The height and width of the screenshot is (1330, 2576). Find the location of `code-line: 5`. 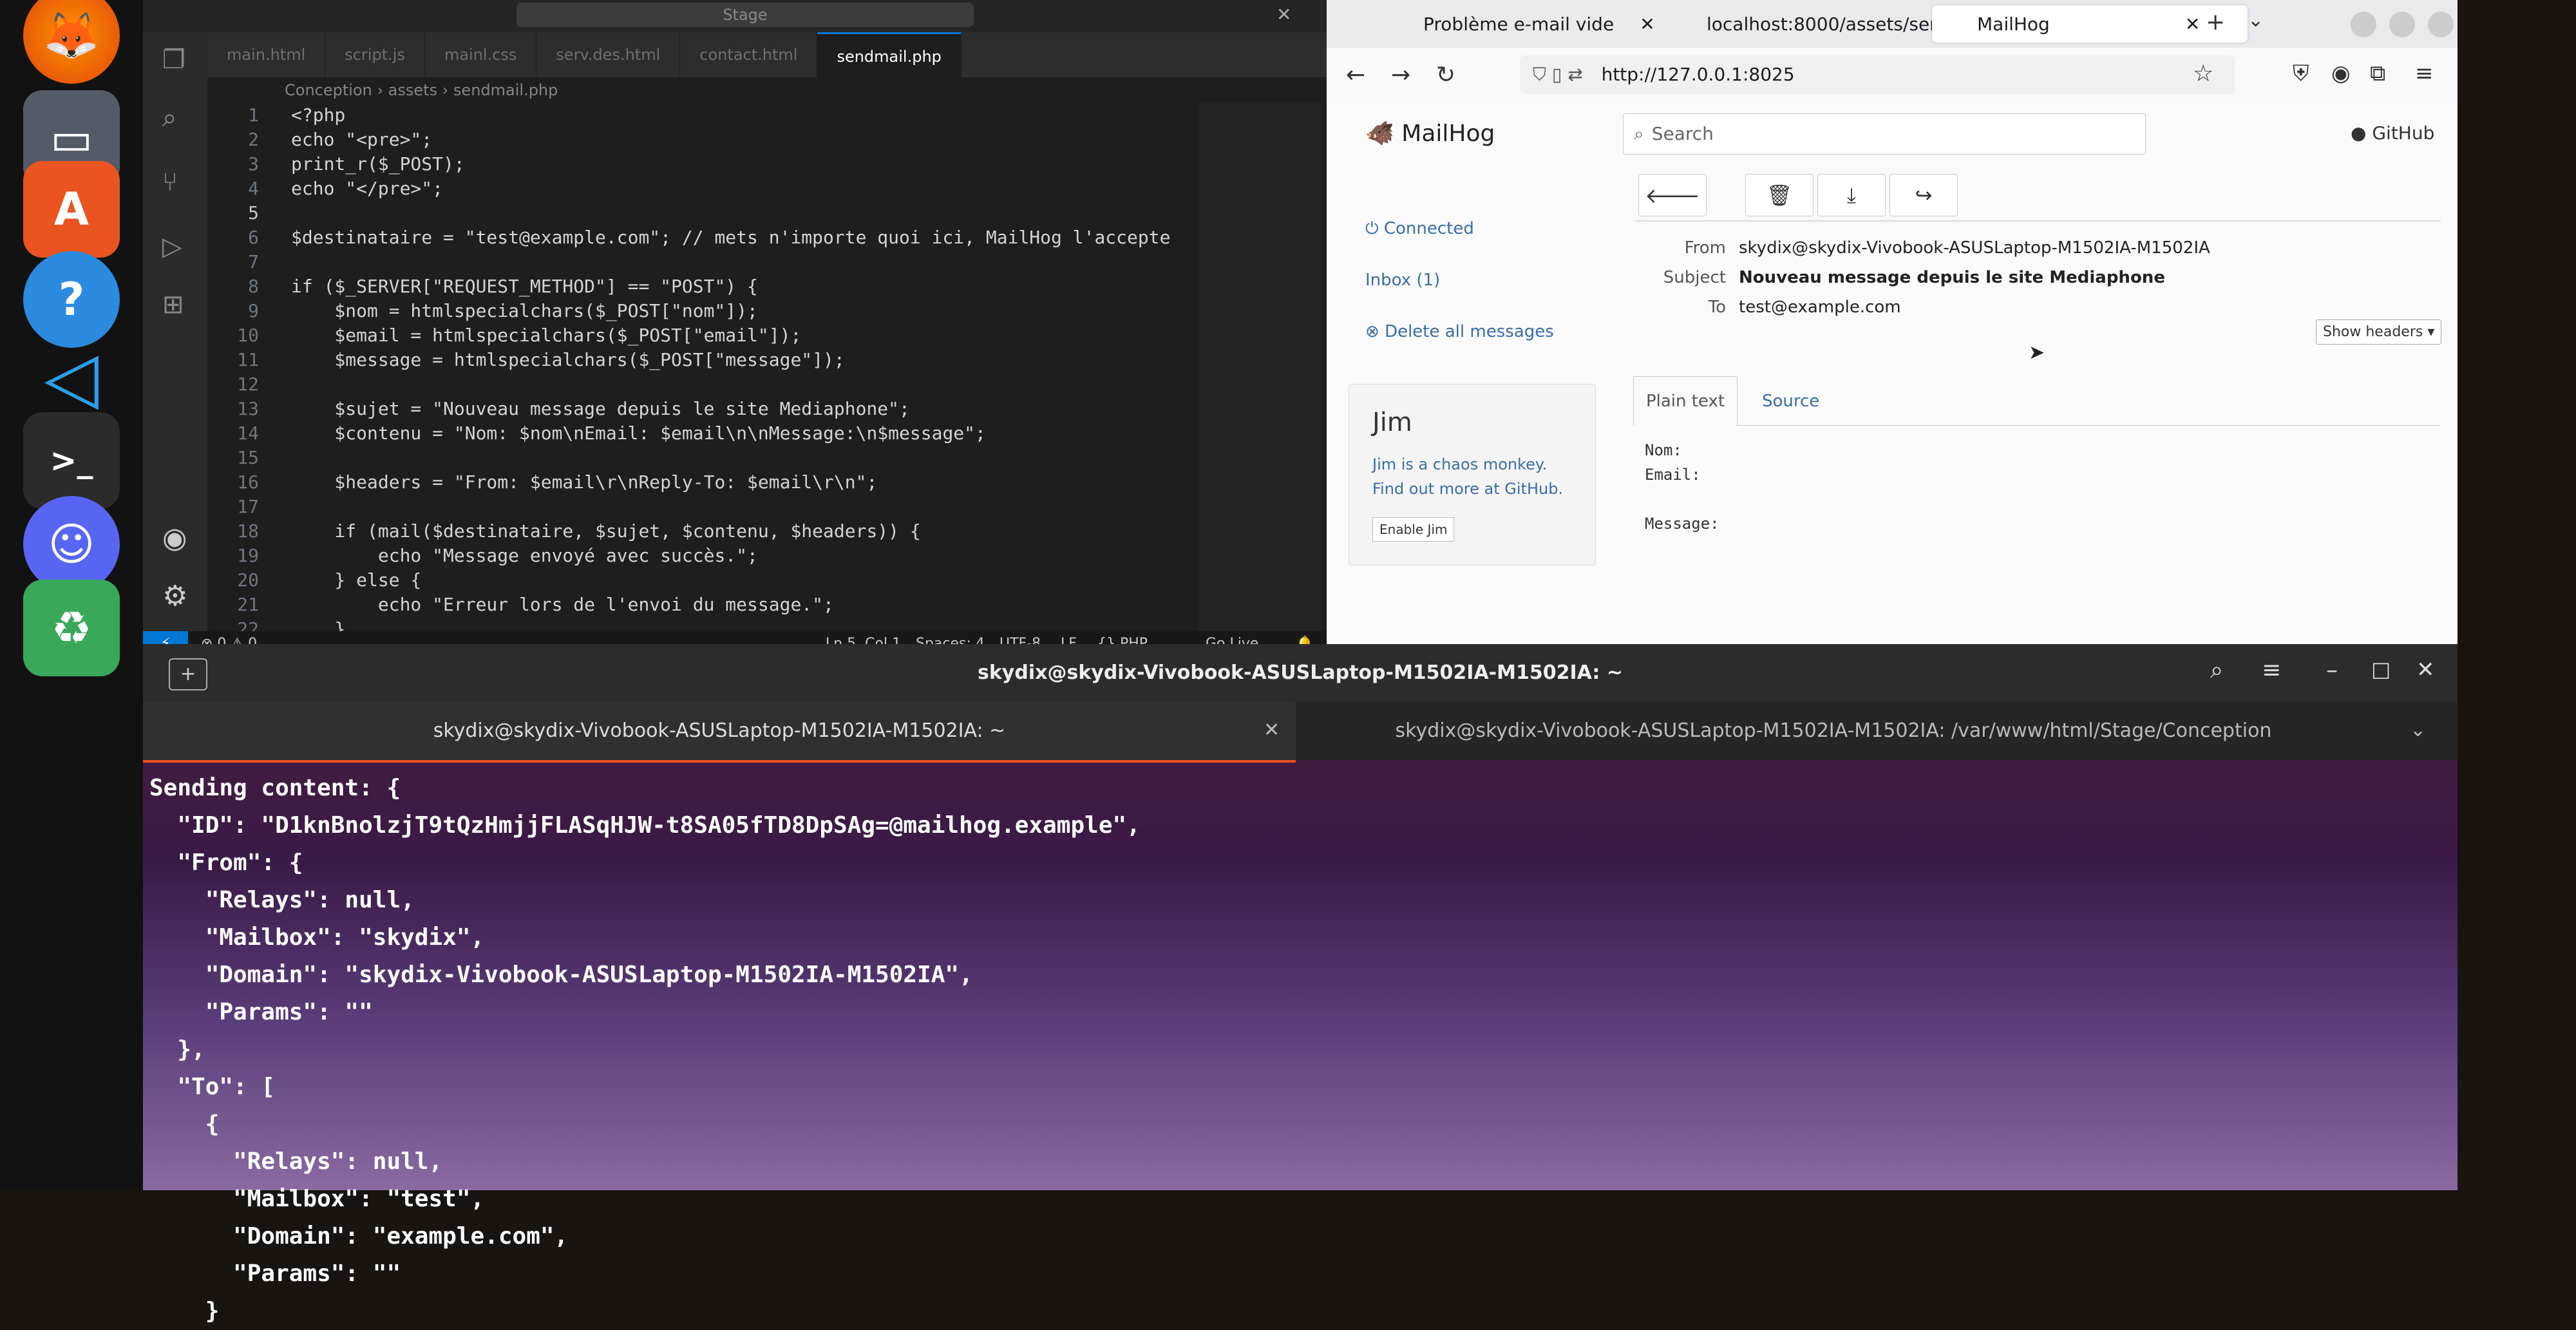

code-line: 5 is located at coordinates (716, 213).